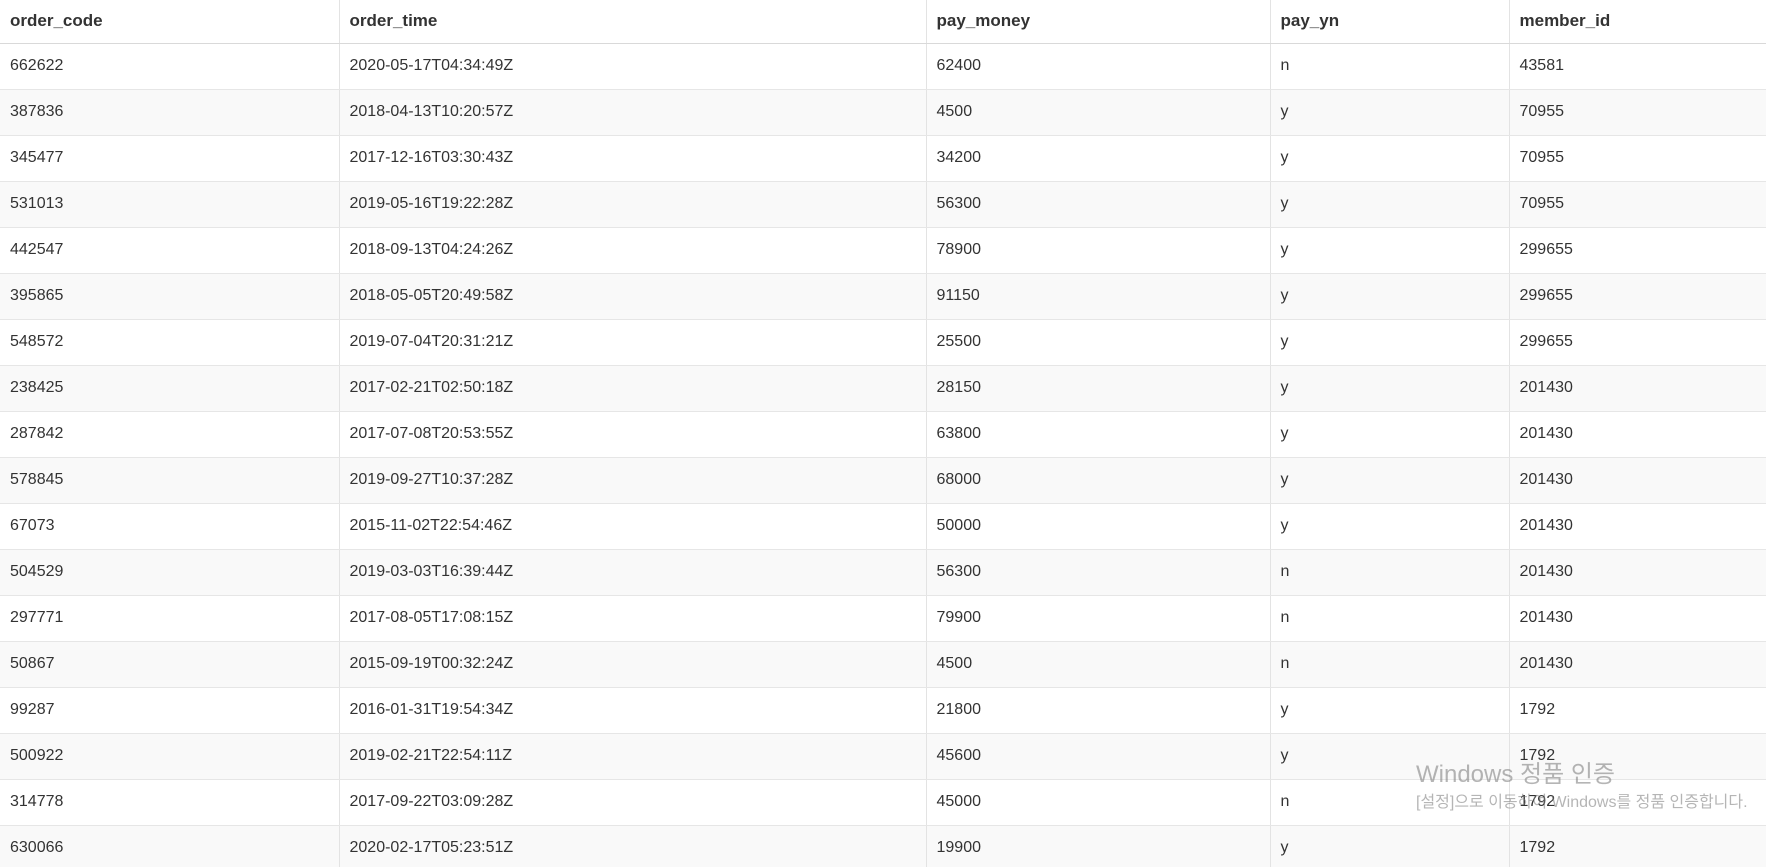 This screenshot has height=867, width=1766. What do you see at coordinates (632, 434) in the screenshot?
I see `cell-order-time: 2017-07-08T20:53:55Z` at bounding box center [632, 434].